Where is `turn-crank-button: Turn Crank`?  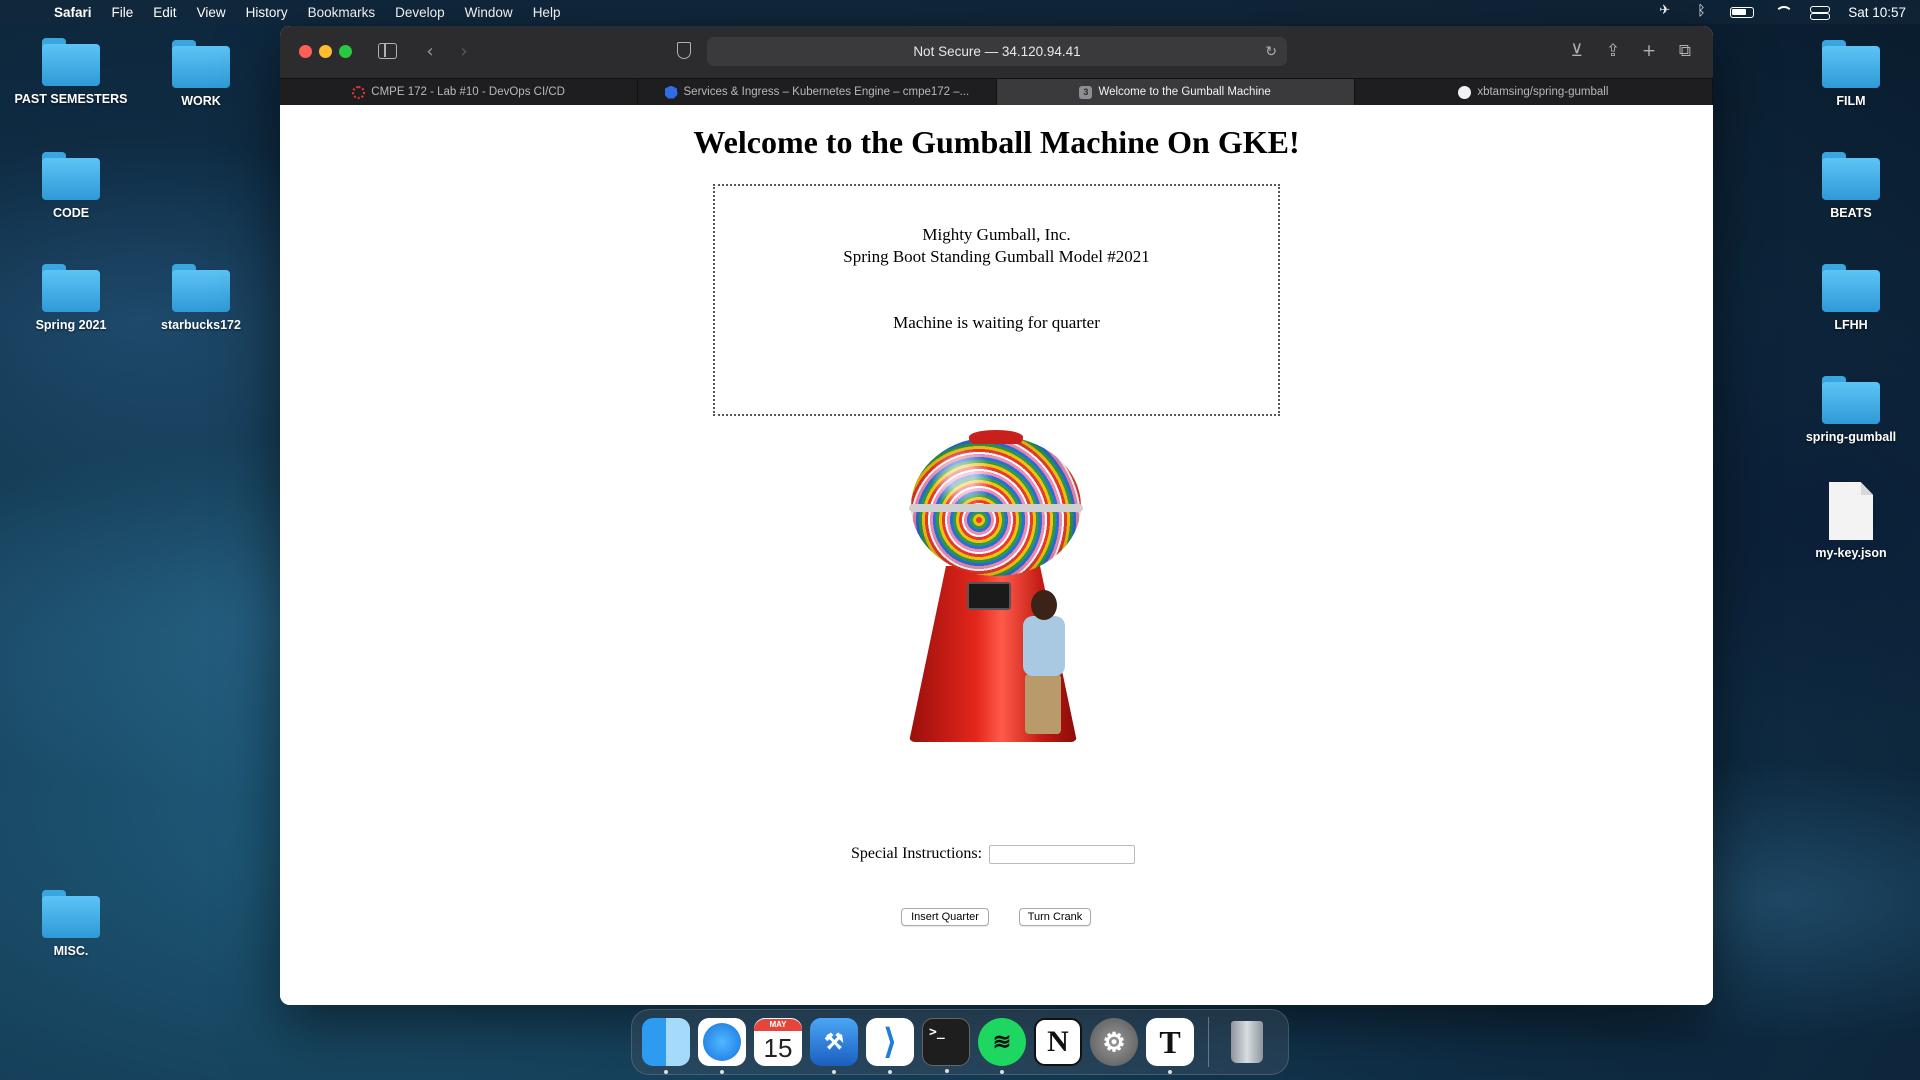 turn-crank-button: Turn Crank is located at coordinates (1055, 917).